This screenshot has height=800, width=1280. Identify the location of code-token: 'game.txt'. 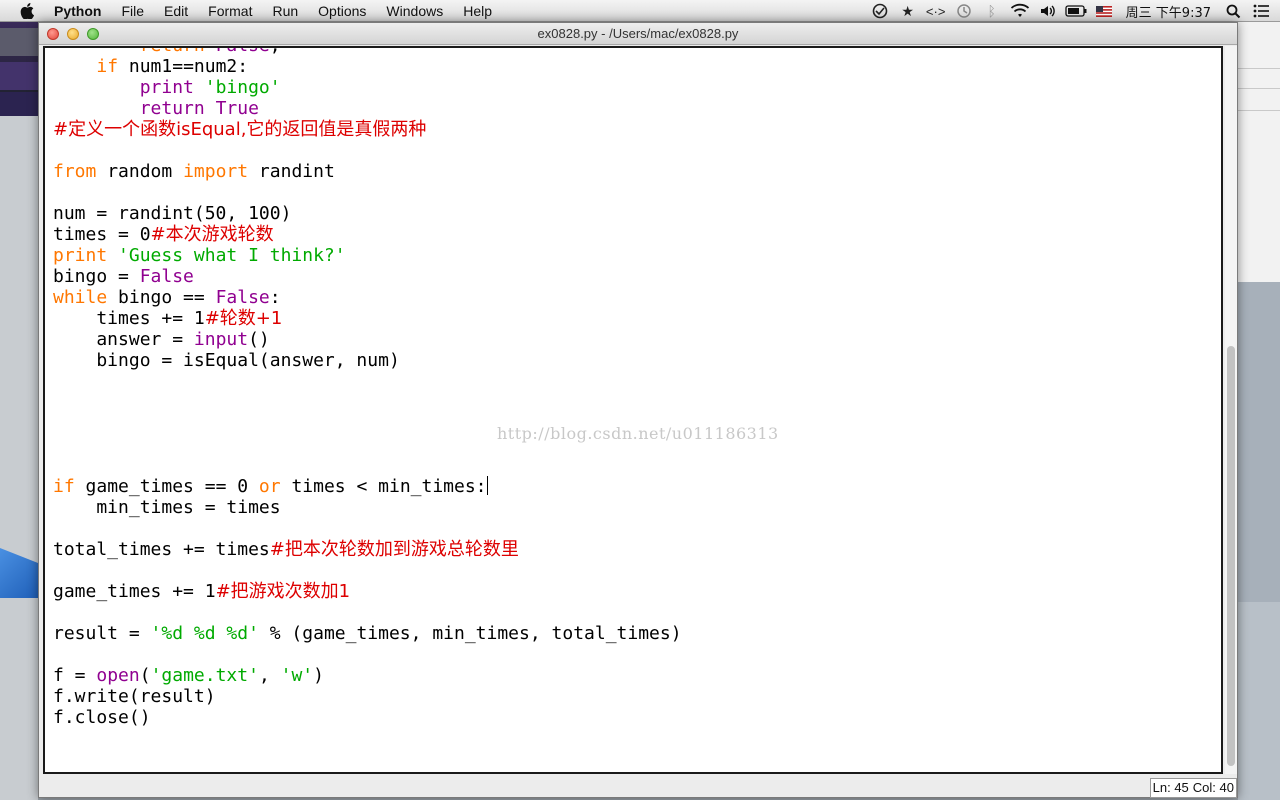
(204, 675).